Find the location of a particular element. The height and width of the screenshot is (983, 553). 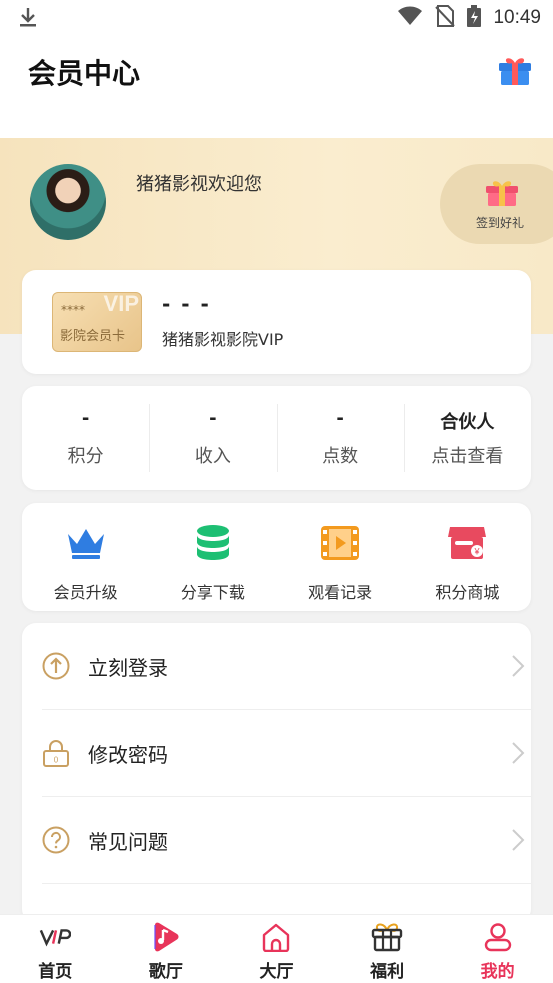

stats-panel: - 积分 - 收入 - 点数 合伙人 点击查看 is located at coordinates (276, 438).